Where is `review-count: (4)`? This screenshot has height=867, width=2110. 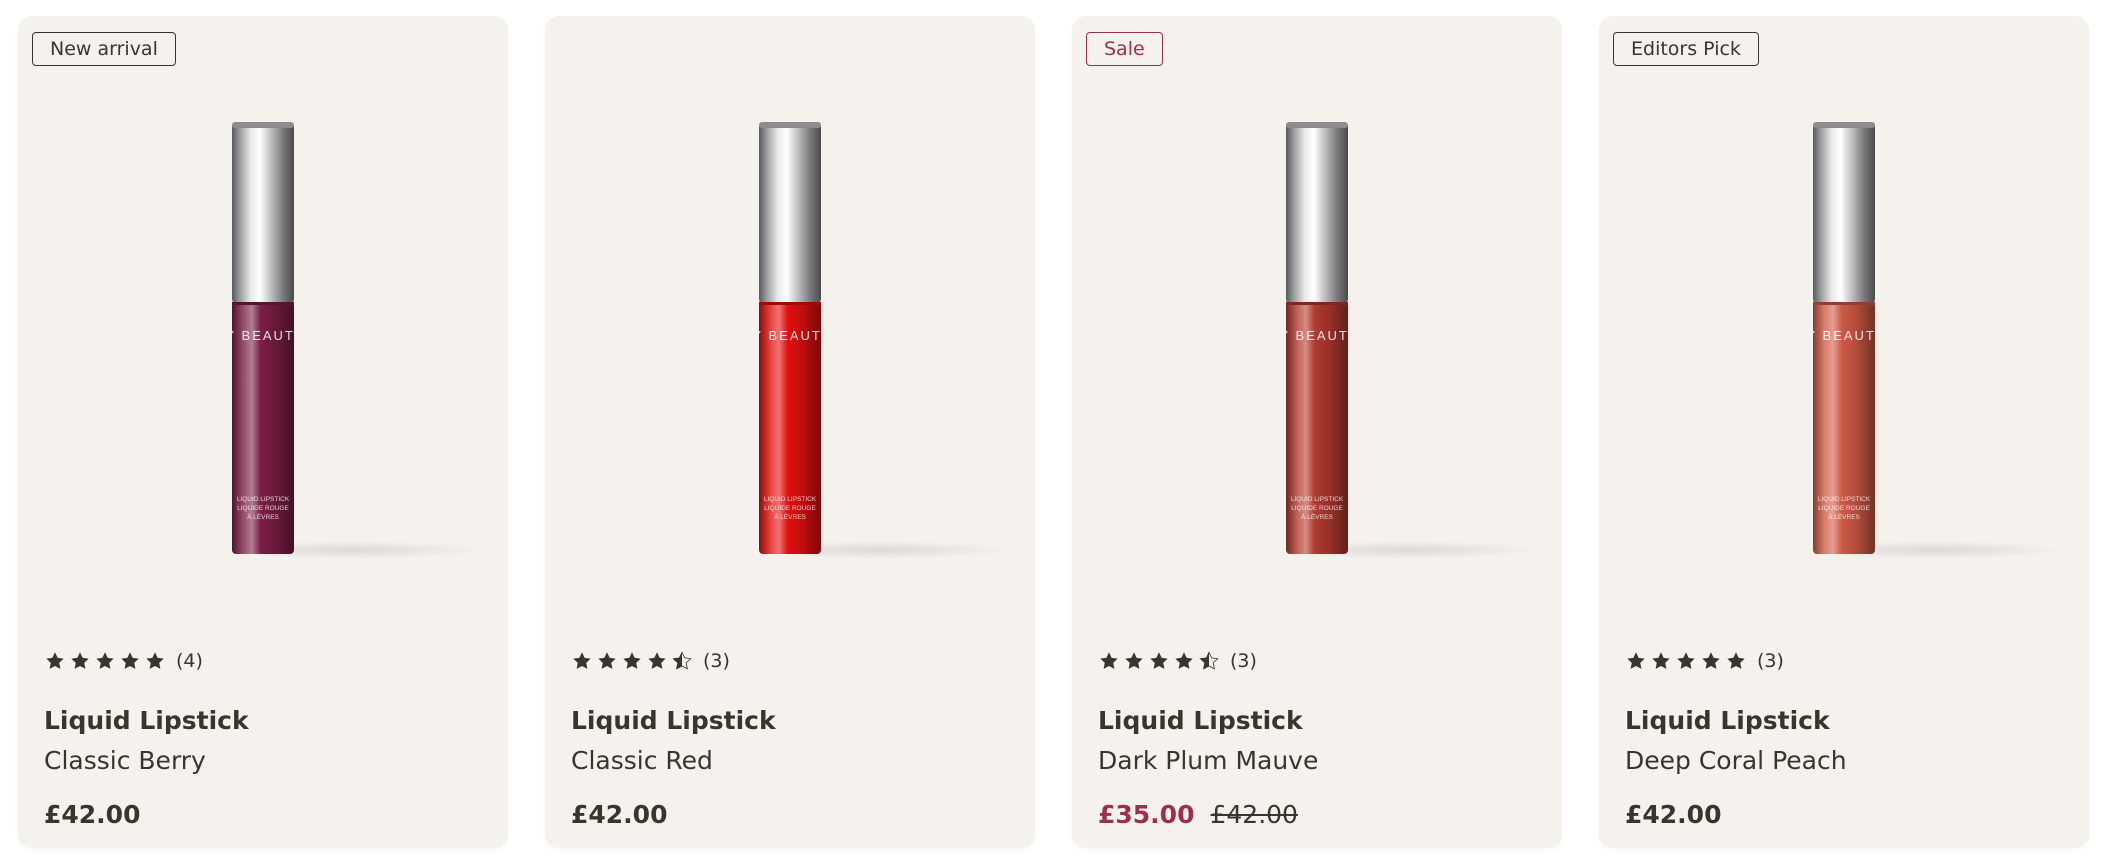 review-count: (4) is located at coordinates (189, 661).